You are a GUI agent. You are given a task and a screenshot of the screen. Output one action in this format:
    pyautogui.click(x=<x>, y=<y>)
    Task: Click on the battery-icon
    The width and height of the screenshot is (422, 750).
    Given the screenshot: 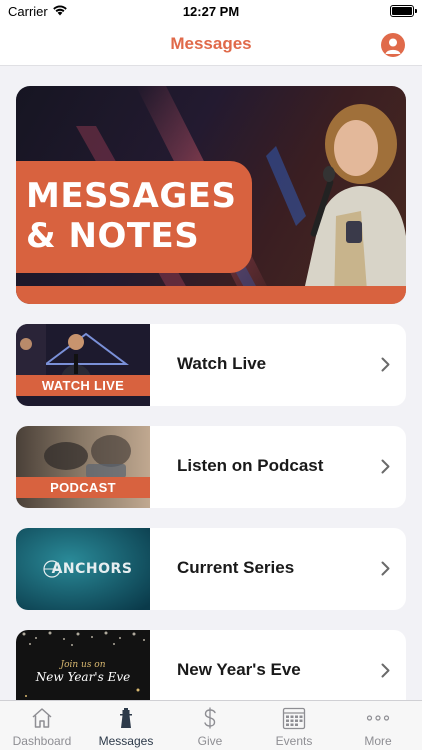 What is the action you would take?
    pyautogui.click(x=403, y=11)
    